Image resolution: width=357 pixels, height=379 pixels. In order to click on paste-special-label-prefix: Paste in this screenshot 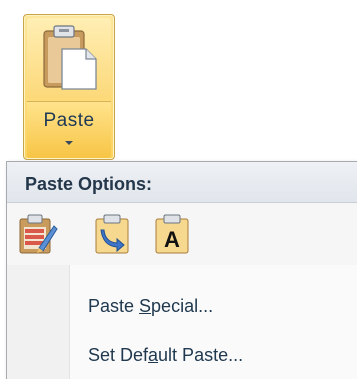, I will do `click(114, 306)`.